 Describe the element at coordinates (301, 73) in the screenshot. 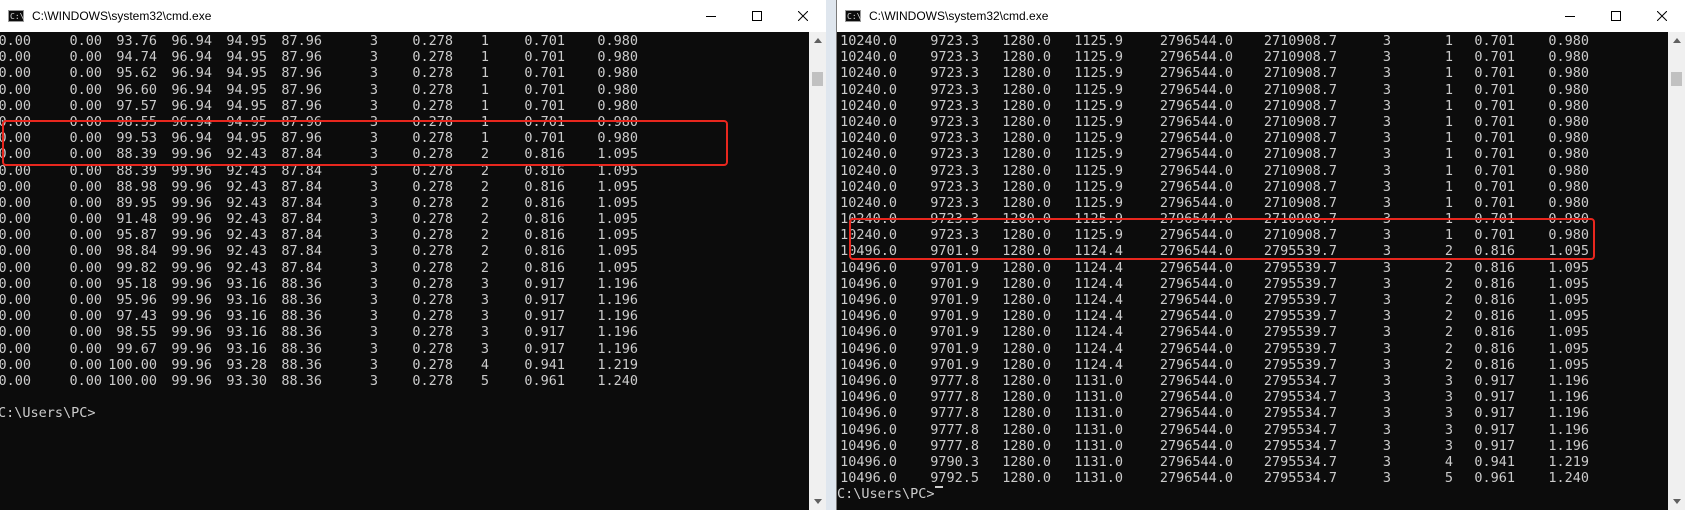

I see `console-cell: 87.96` at that location.